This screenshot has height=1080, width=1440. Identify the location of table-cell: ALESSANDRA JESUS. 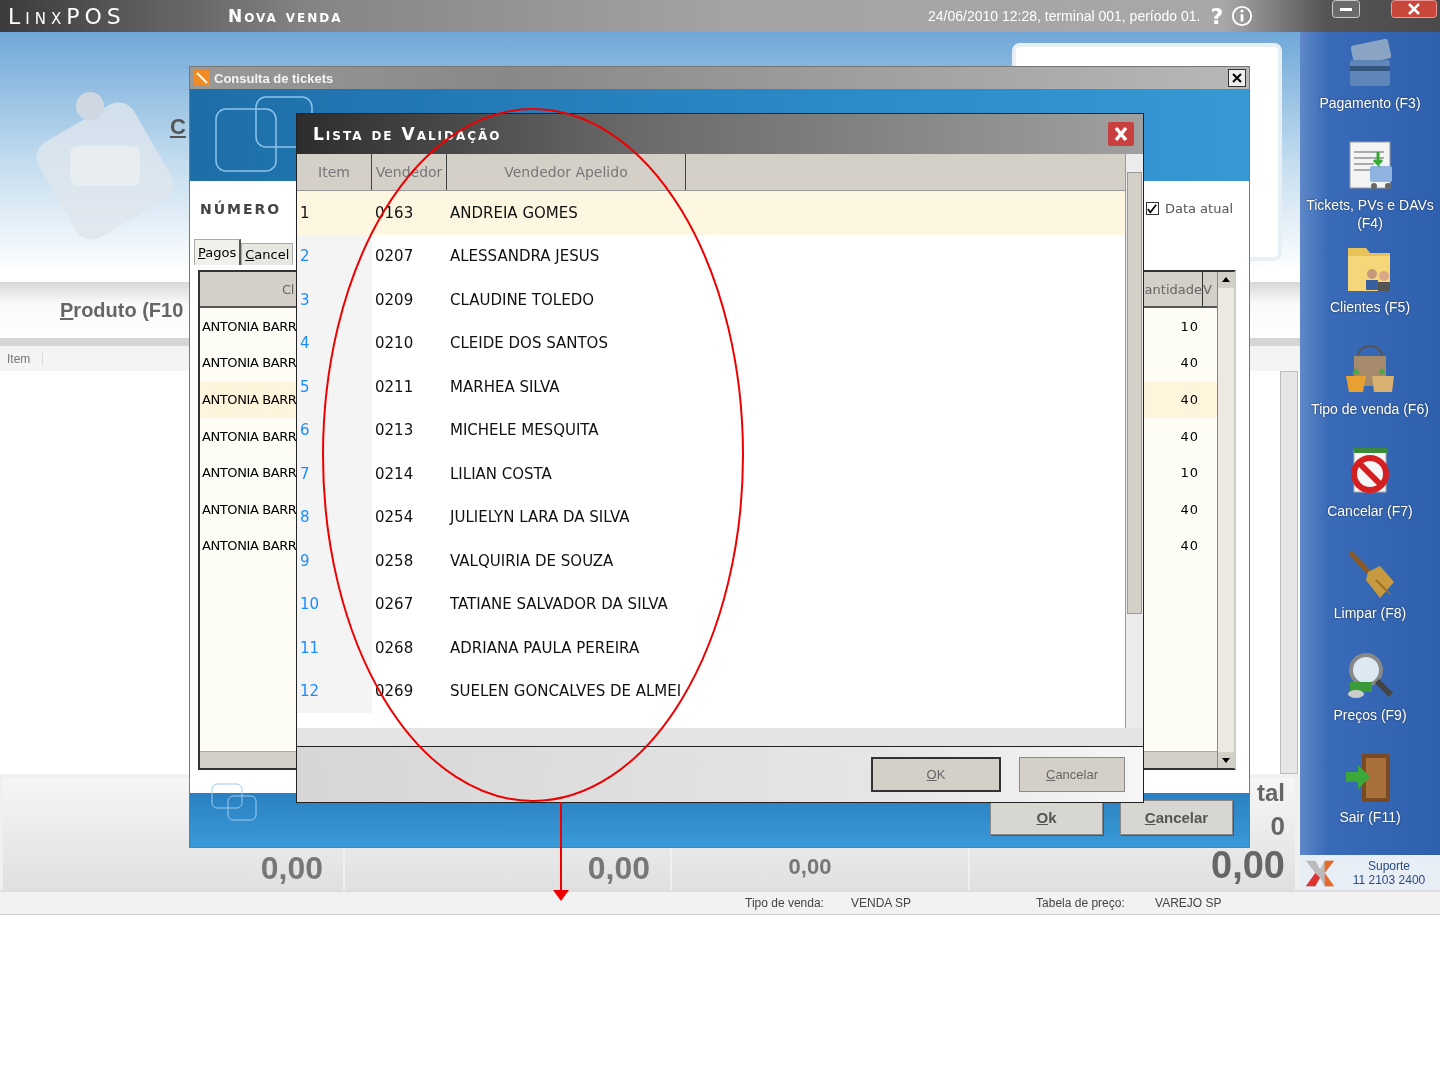
(525, 256).